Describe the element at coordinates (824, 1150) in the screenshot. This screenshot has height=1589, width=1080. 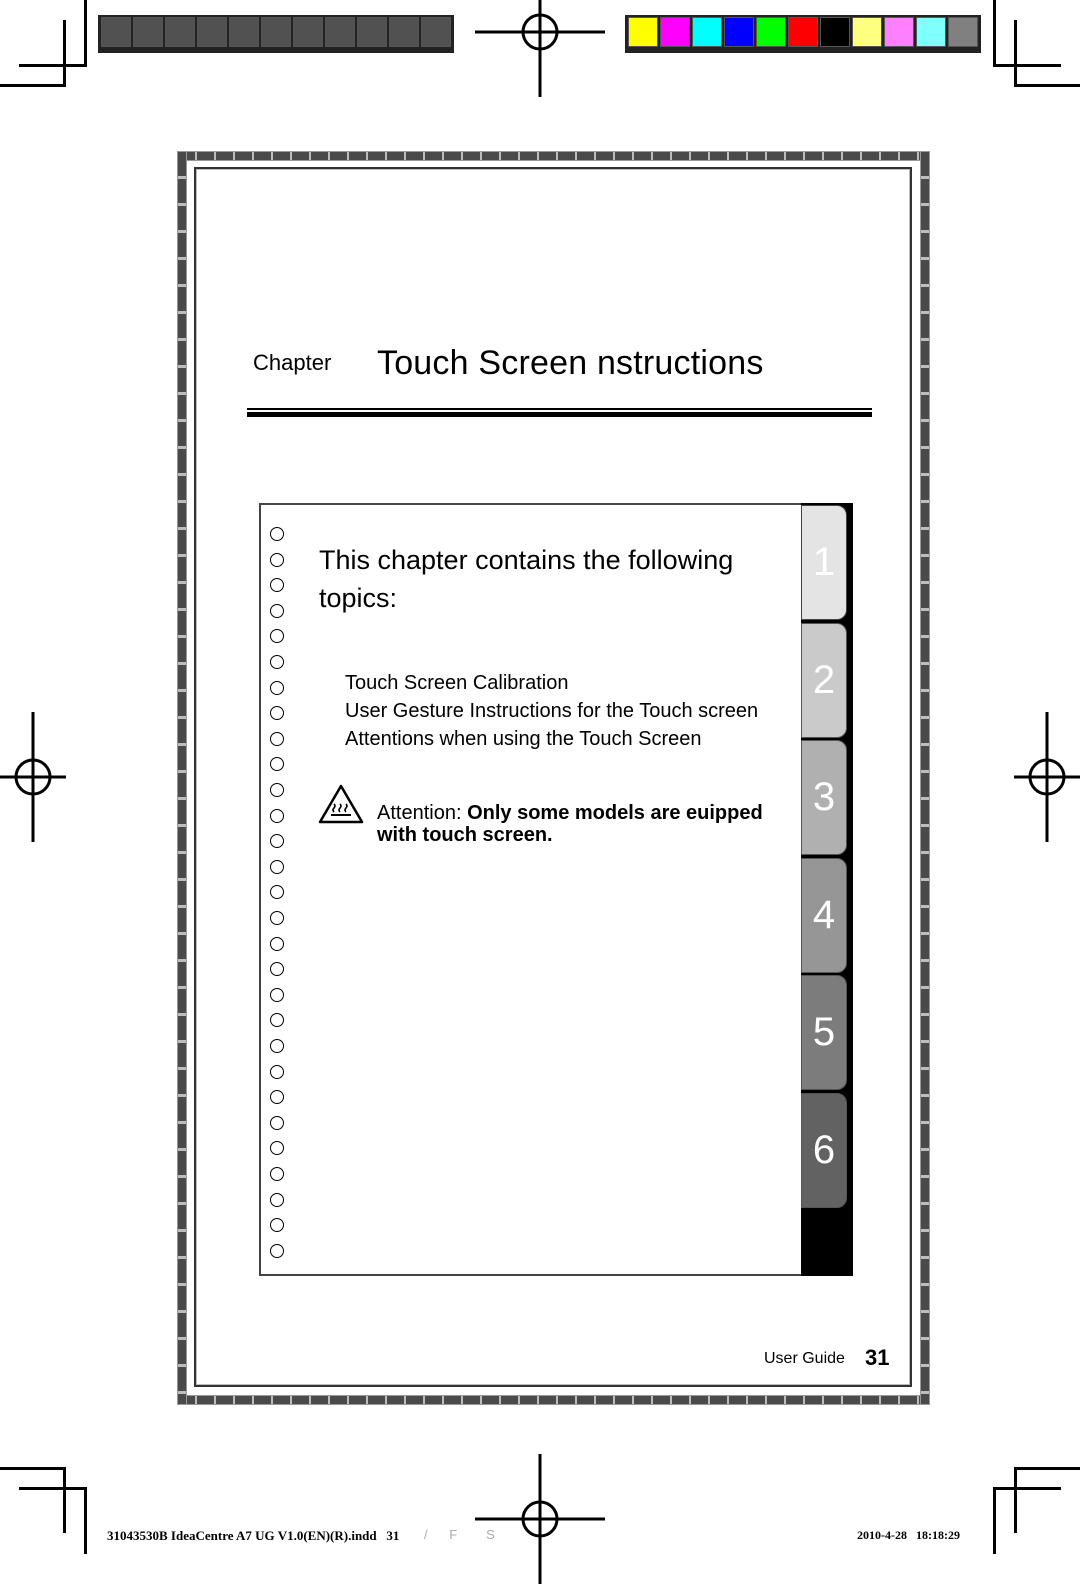
I see `chapter-tab-6: 6` at that location.